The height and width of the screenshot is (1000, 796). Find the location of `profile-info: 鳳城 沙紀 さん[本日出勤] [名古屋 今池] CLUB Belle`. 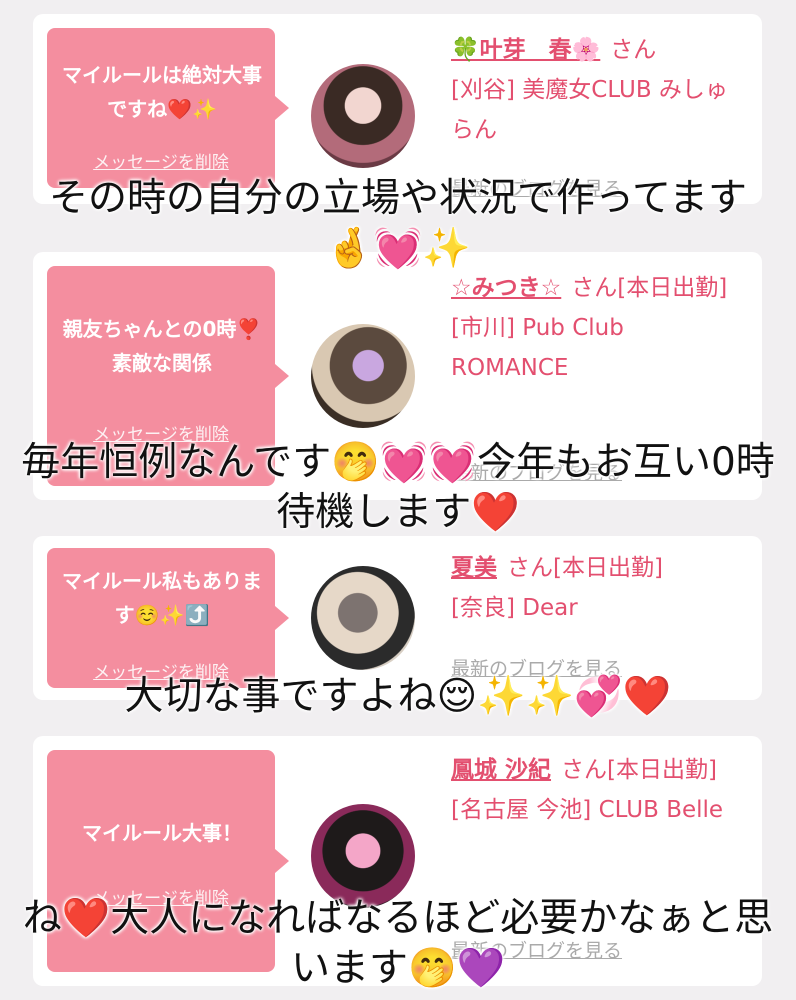

profile-info: 鳳城 沙紀 さん[本日出勤] [名古屋 今池] CLUB Belle is located at coordinates (596, 790).